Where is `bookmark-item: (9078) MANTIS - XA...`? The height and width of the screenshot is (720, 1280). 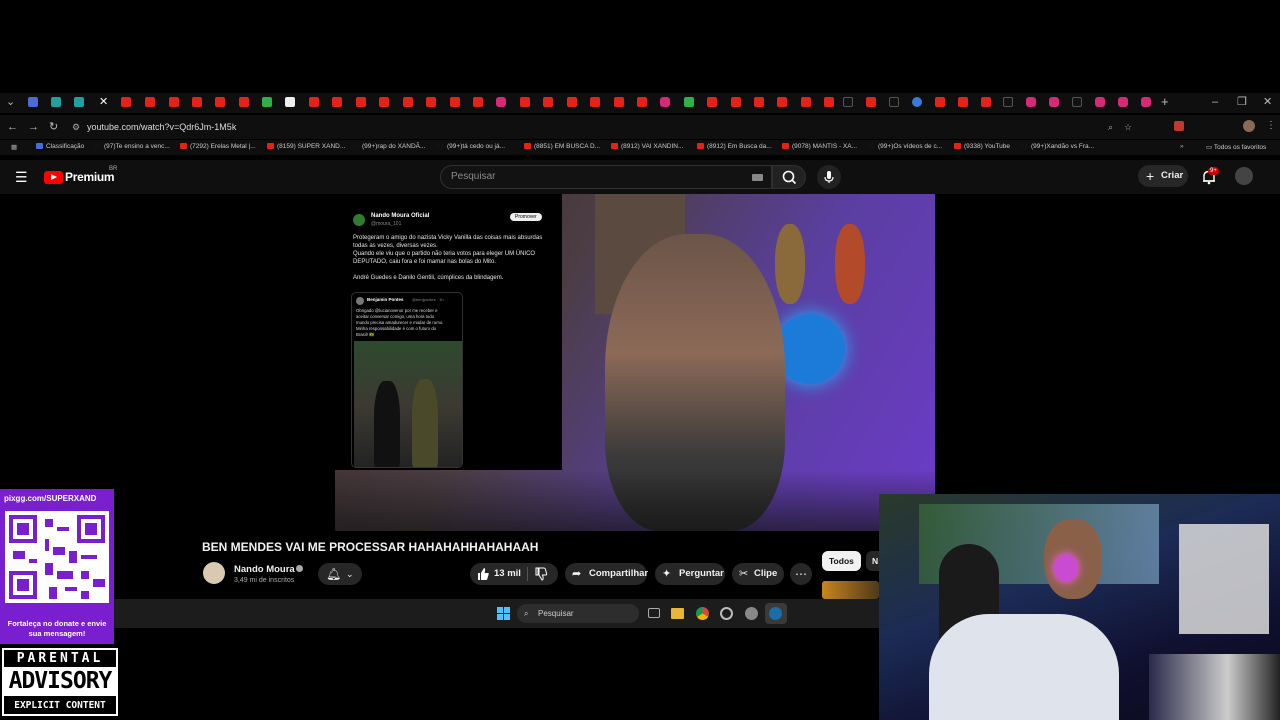 bookmark-item: (9078) MANTIS - XA... is located at coordinates (819, 146).